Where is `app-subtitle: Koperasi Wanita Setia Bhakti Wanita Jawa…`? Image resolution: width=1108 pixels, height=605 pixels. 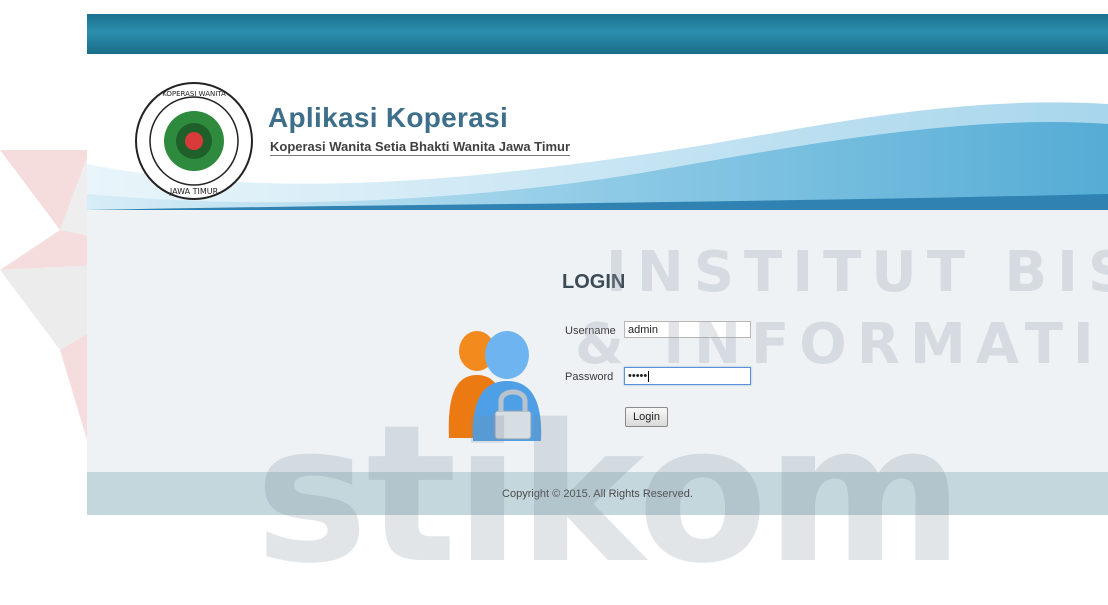
app-subtitle: Koperasi Wanita Setia Bhakti Wanita Jawa… is located at coordinates (420, 147).